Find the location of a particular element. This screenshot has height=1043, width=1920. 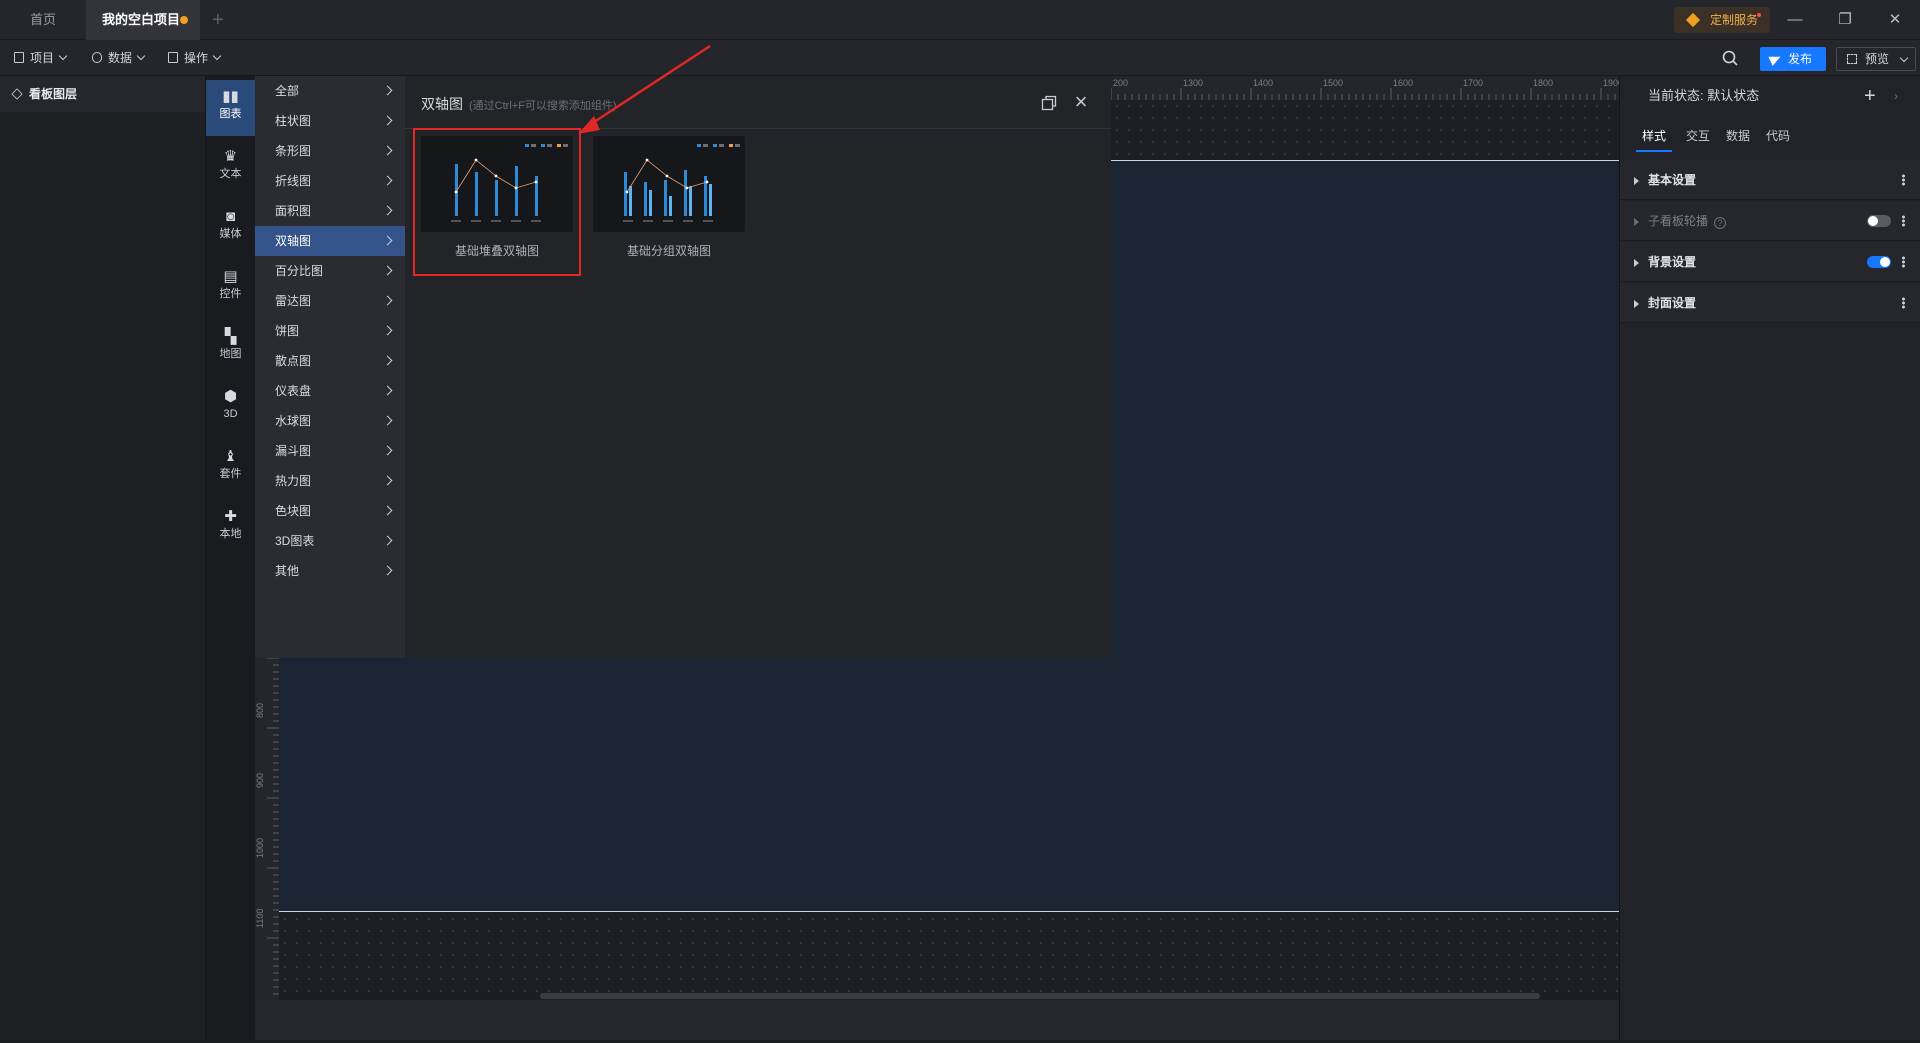

search-icon is located at coordinates (1730, 58).